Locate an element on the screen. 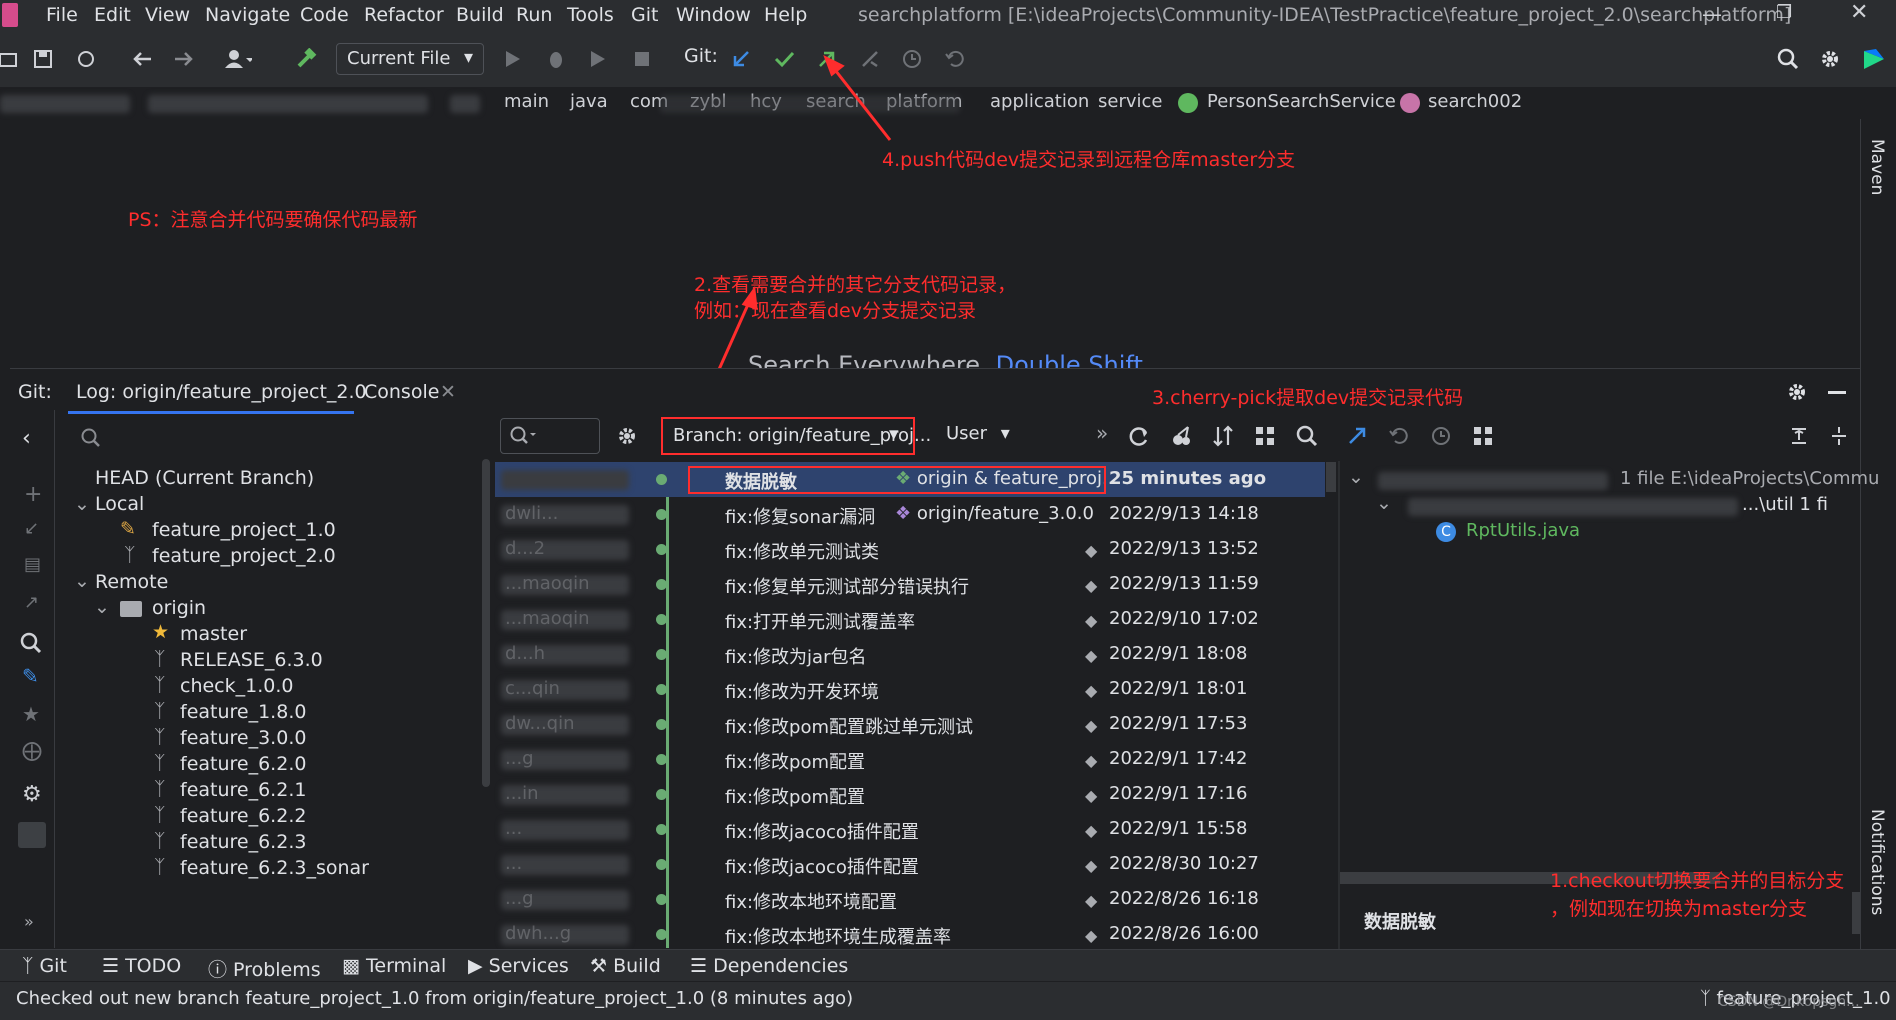 The width and height of the screenshot is (1896, 1020). close-console-icon: ✕ is located at coordinates (448, 392).